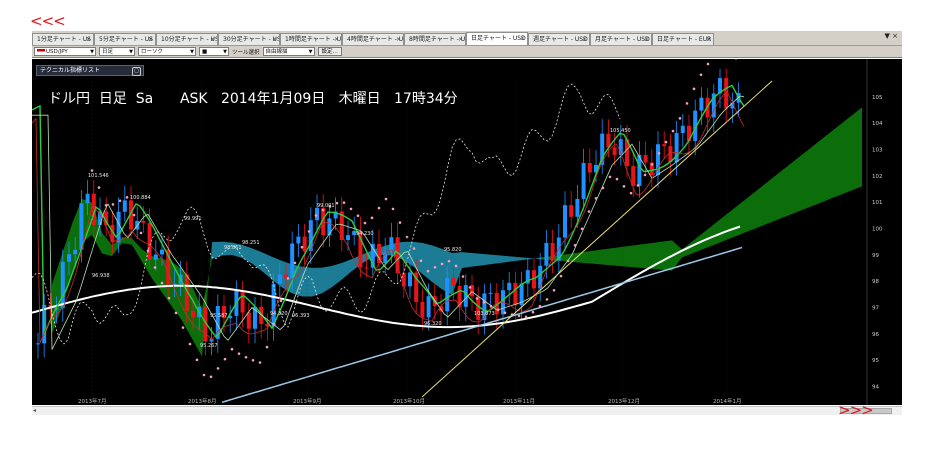  What do you see at coordinates (467, 410) in the screenshot?
I see `horizontal-scrollbar: ◂` at bounding box center [467, 410].